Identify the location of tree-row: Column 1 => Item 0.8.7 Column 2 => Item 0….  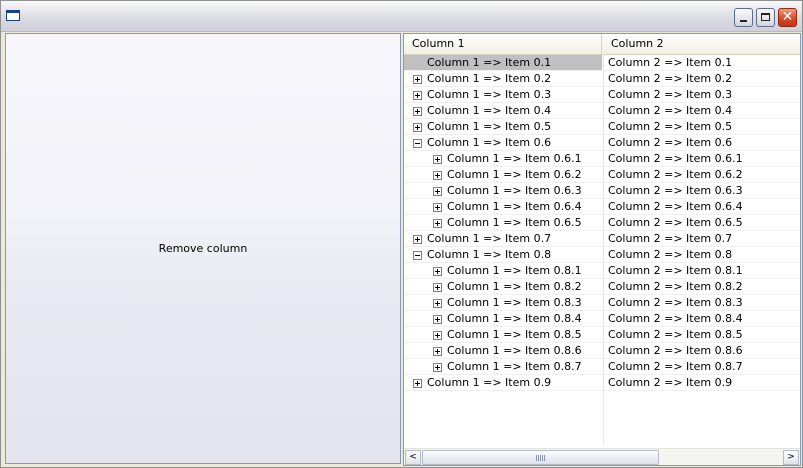
(602, 367).